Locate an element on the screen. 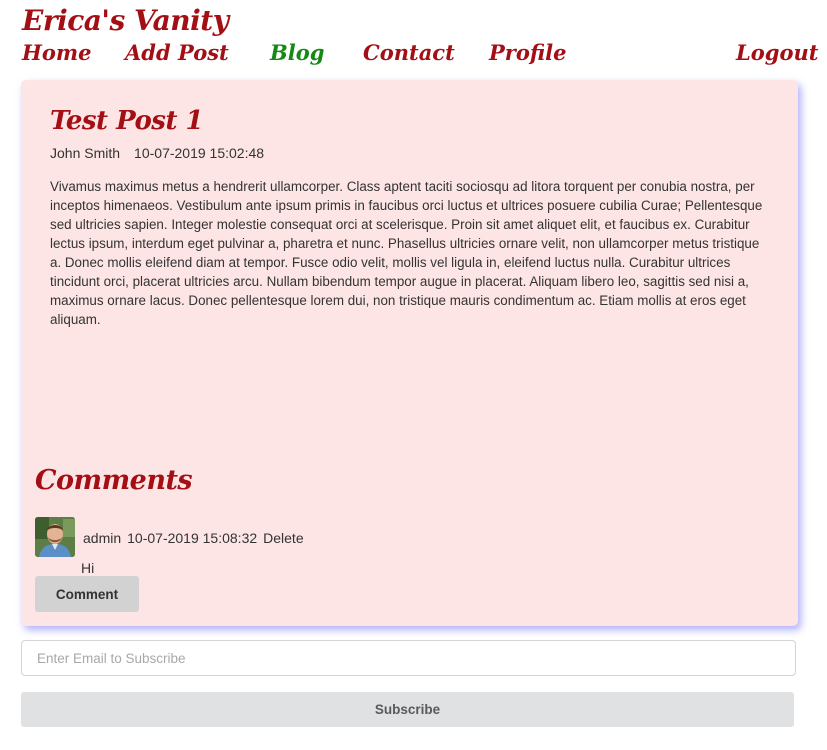 Image resolution: width=827 pixels, height=750 pixels. site-logo: Erica's Vanity is located at coordinates (125, 20).